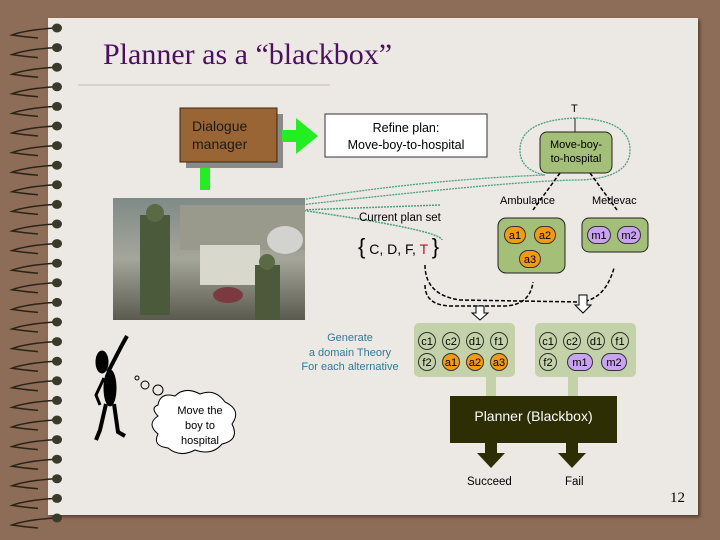  What do you see at coordinates (406, 128) in the screenshot?
I see `refine-line1: Refine plan:` at bounding box center [406, 128].